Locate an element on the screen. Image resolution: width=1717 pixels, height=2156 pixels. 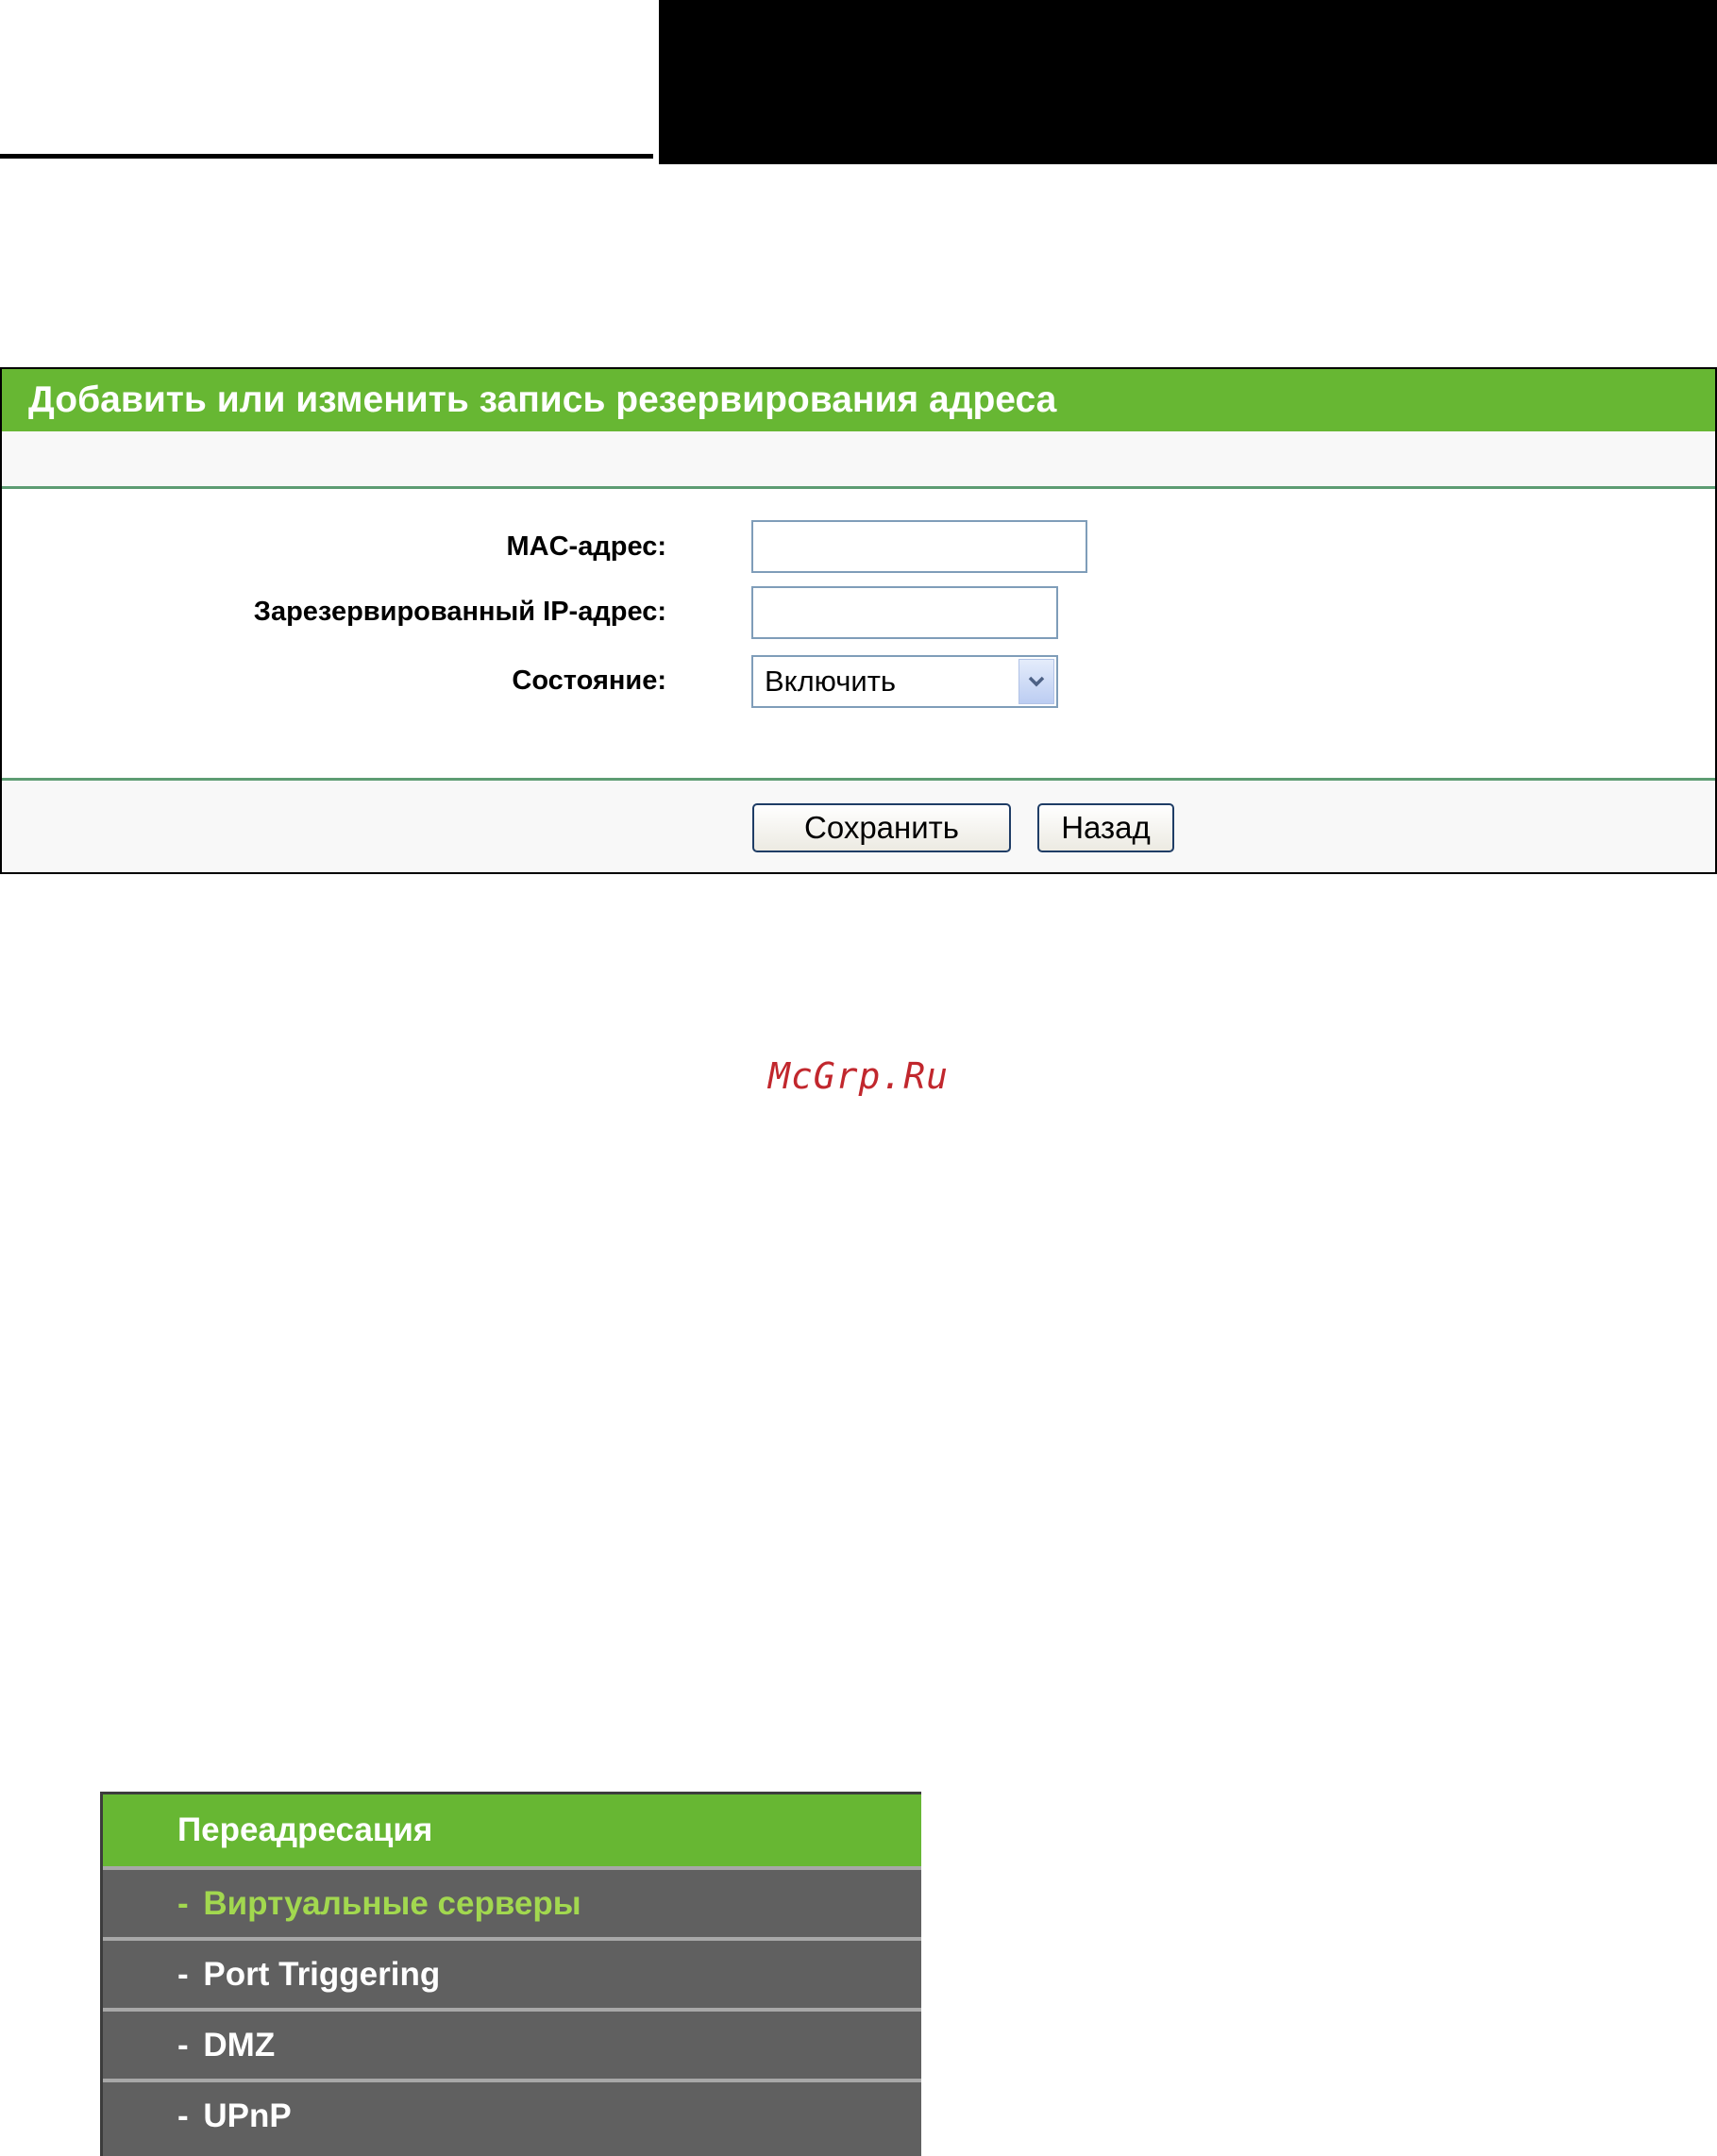
menu-item-virtual-servers: - Виртуальные серверы is located at coordinates (512, 1899).